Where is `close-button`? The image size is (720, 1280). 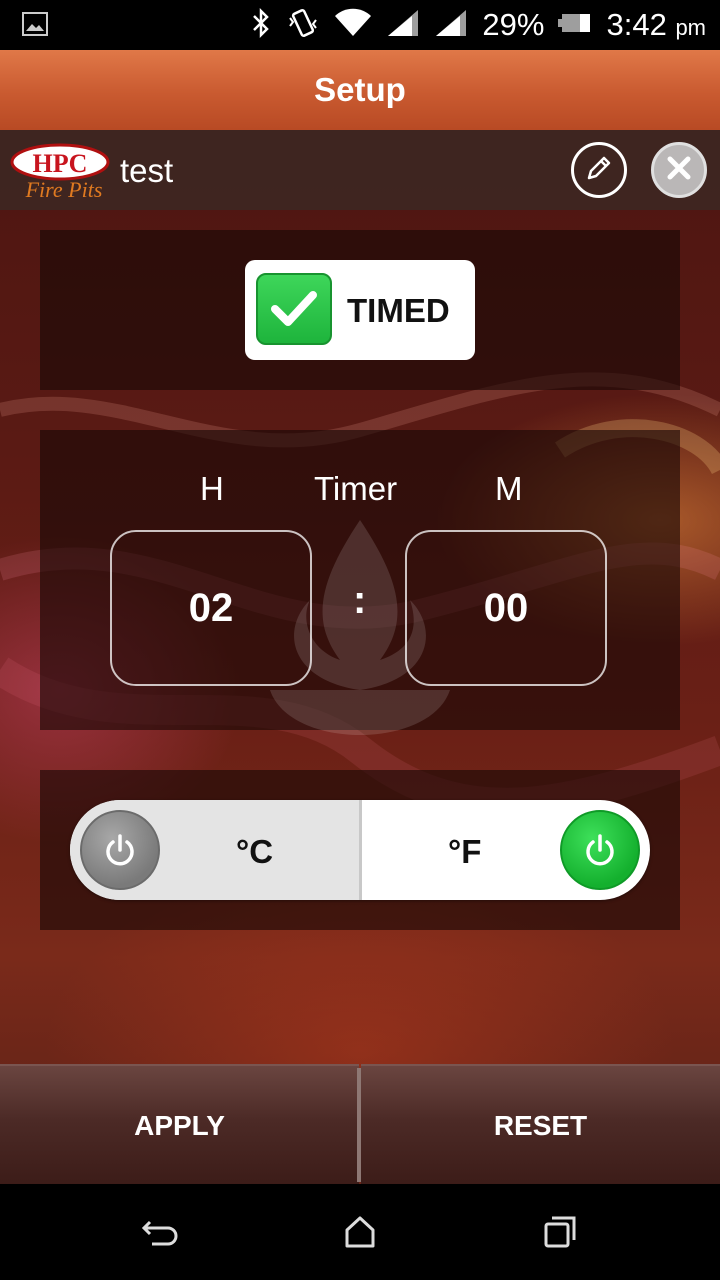
close-button is located at coordinates (679, 170).